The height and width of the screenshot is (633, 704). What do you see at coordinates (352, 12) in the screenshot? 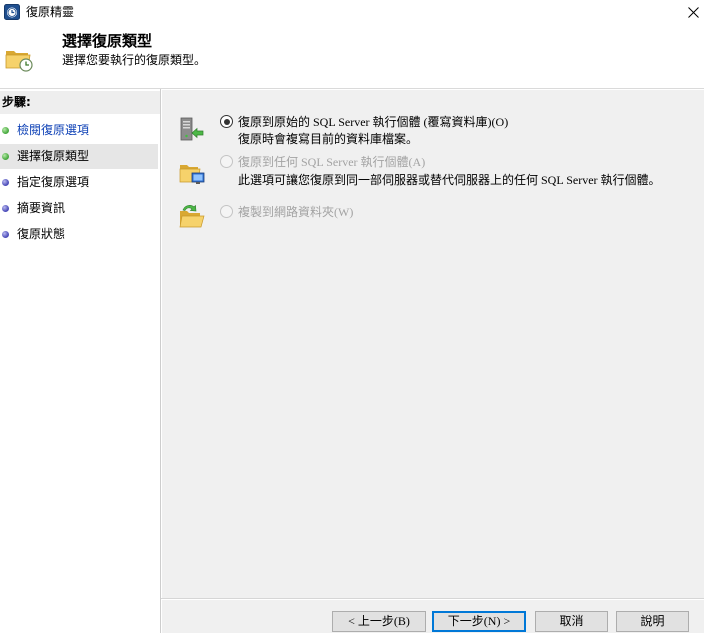
I see `title-bar: 復原精靈` at bounding box center [352, 12].